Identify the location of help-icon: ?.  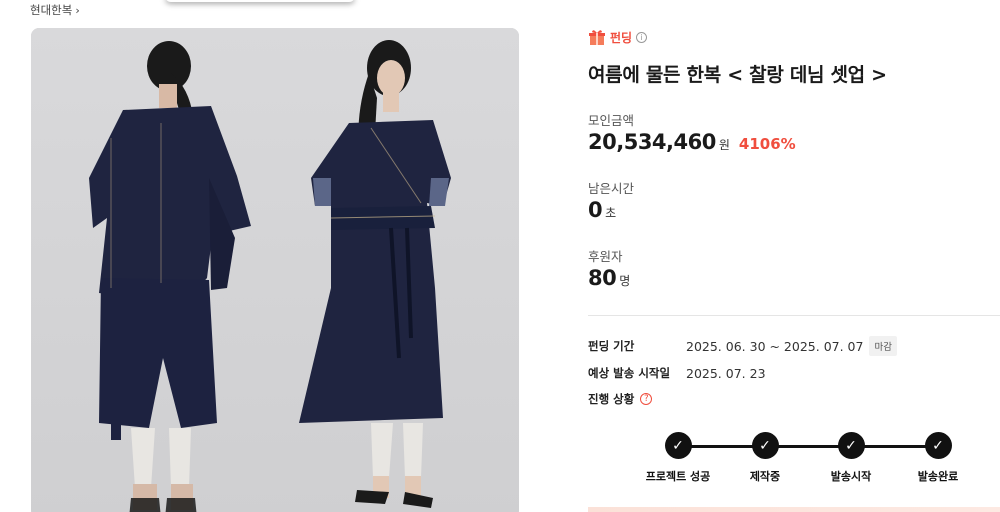
(646, 399).